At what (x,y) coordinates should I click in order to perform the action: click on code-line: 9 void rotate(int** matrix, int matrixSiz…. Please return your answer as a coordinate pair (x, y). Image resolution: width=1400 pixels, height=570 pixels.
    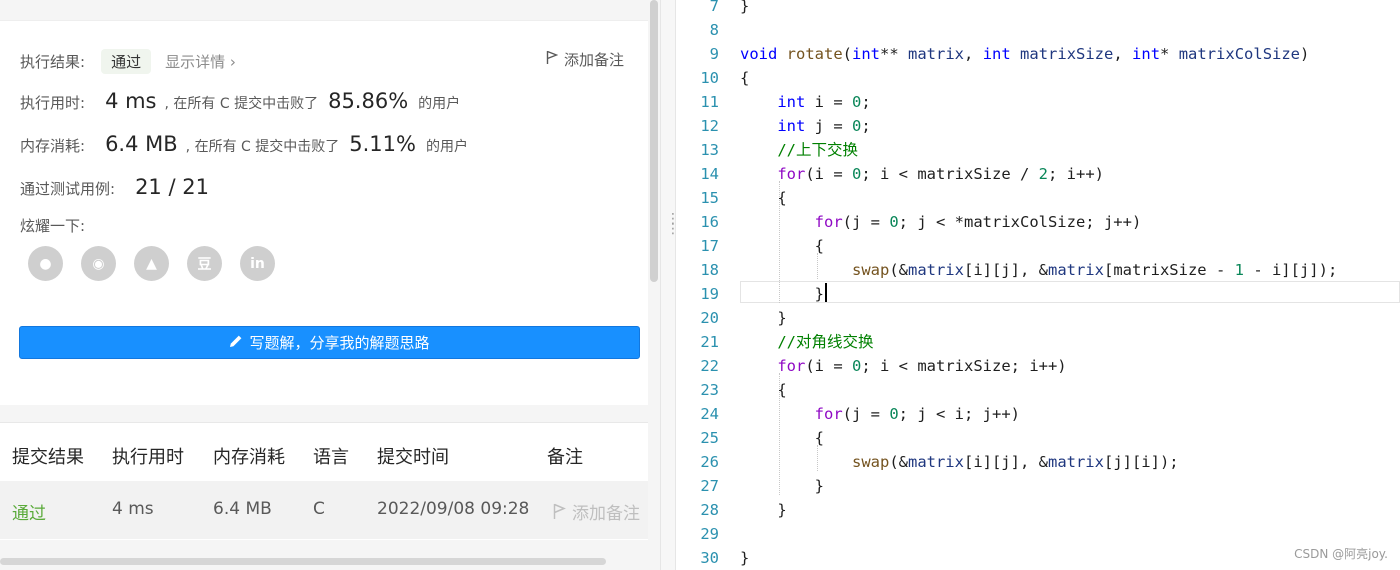
    Looking at the image, I should click on (1038, 54).